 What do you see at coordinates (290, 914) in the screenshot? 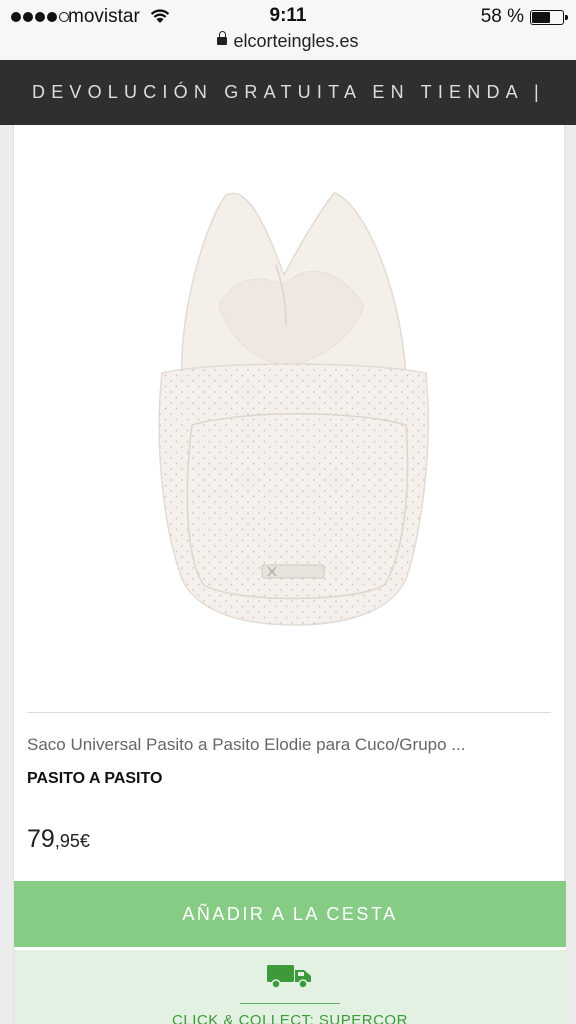
I see `add-to-cart-button: AÑADIR A LA CESTA` at bounding box center [290, 914].